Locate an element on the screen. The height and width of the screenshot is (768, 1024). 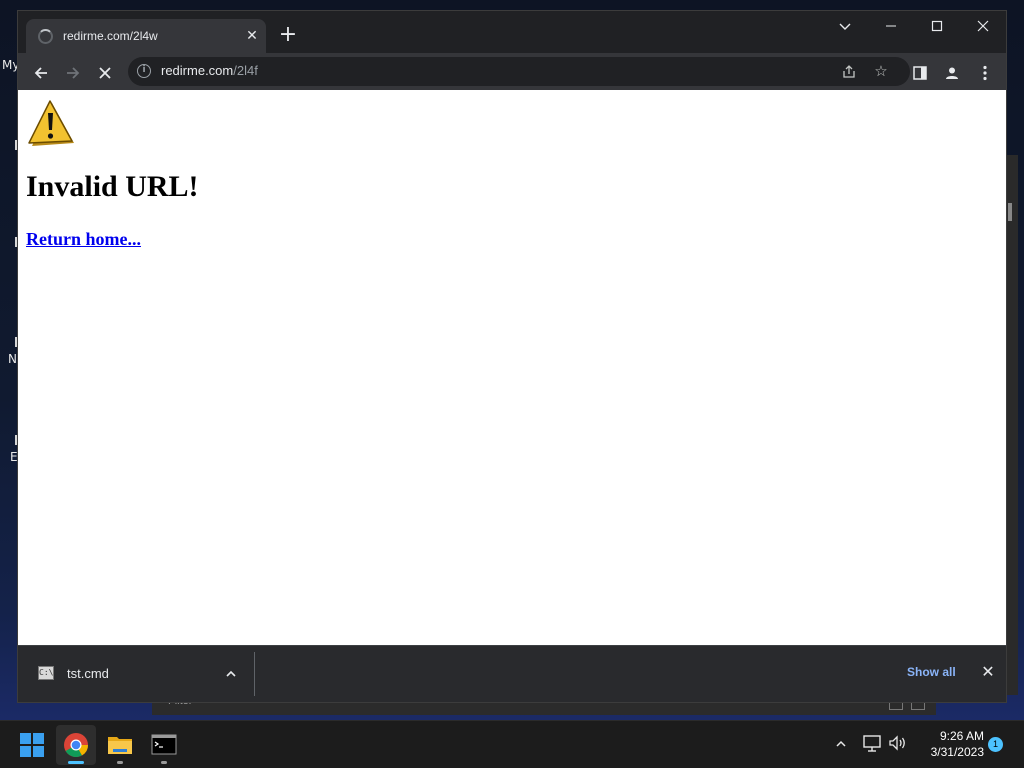
start-icon is located at coordinates (32, 745).